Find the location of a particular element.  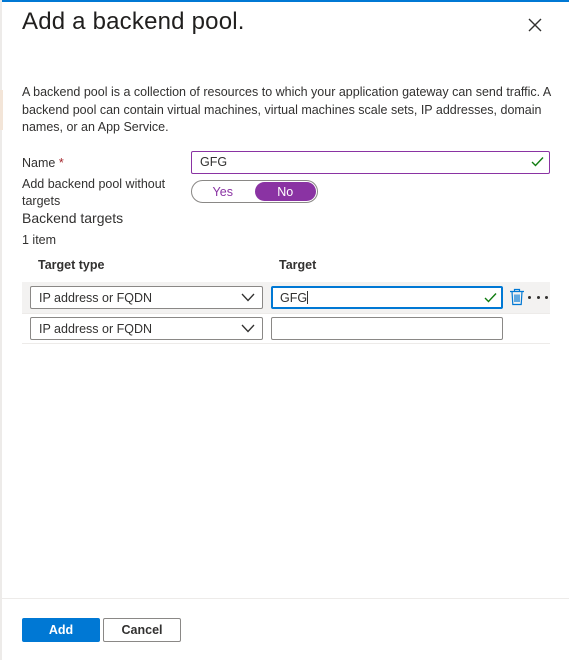

panel-top-border is located at coordinates (284, 1).